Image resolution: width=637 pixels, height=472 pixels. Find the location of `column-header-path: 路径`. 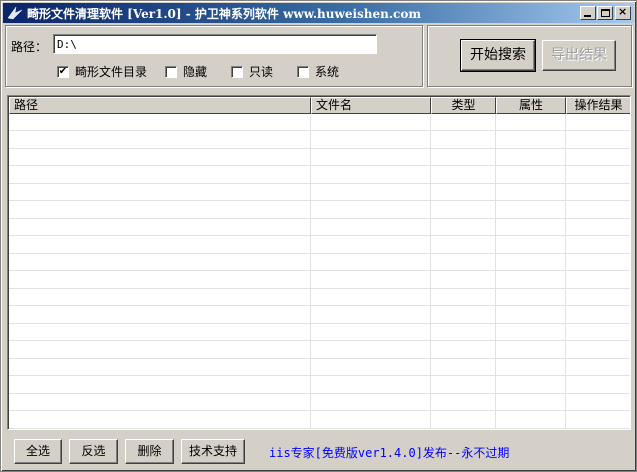

column-header-path: 路径 is located at coordinates (160, 105).